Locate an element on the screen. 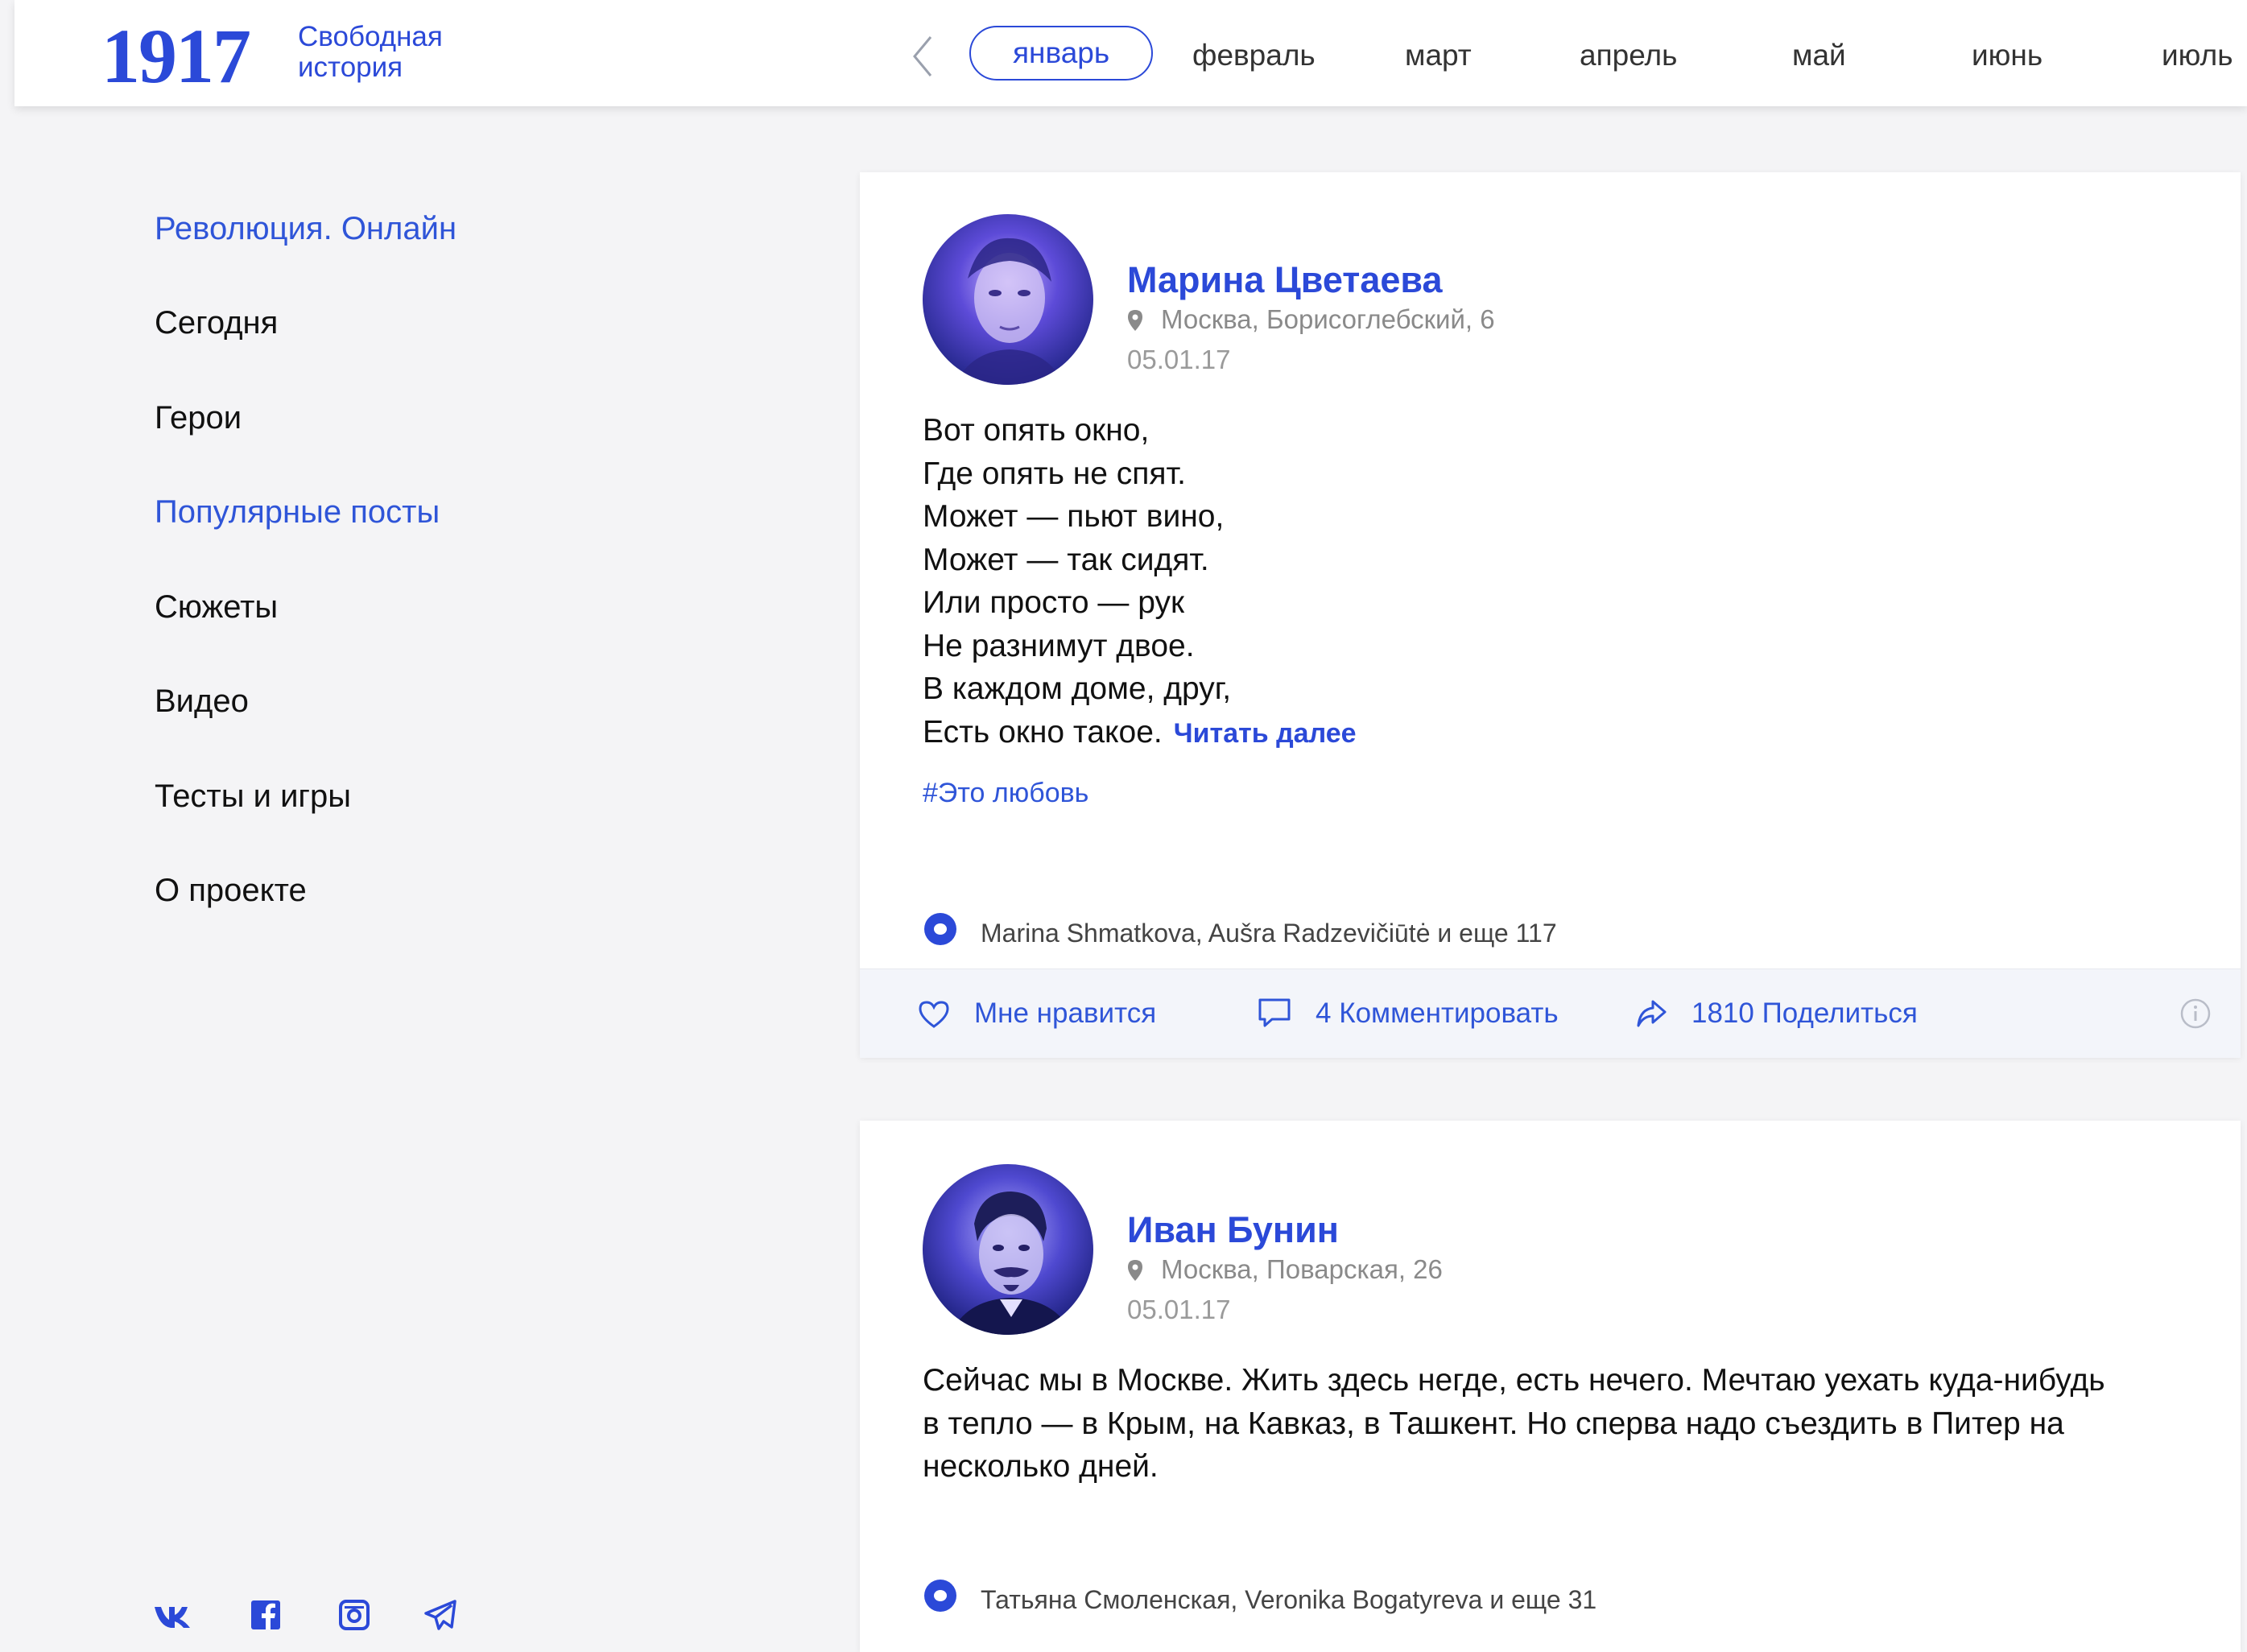 The height and width of the screenshot is (1652, 2247). comment-icon is located at coordinates (1274, 1012).